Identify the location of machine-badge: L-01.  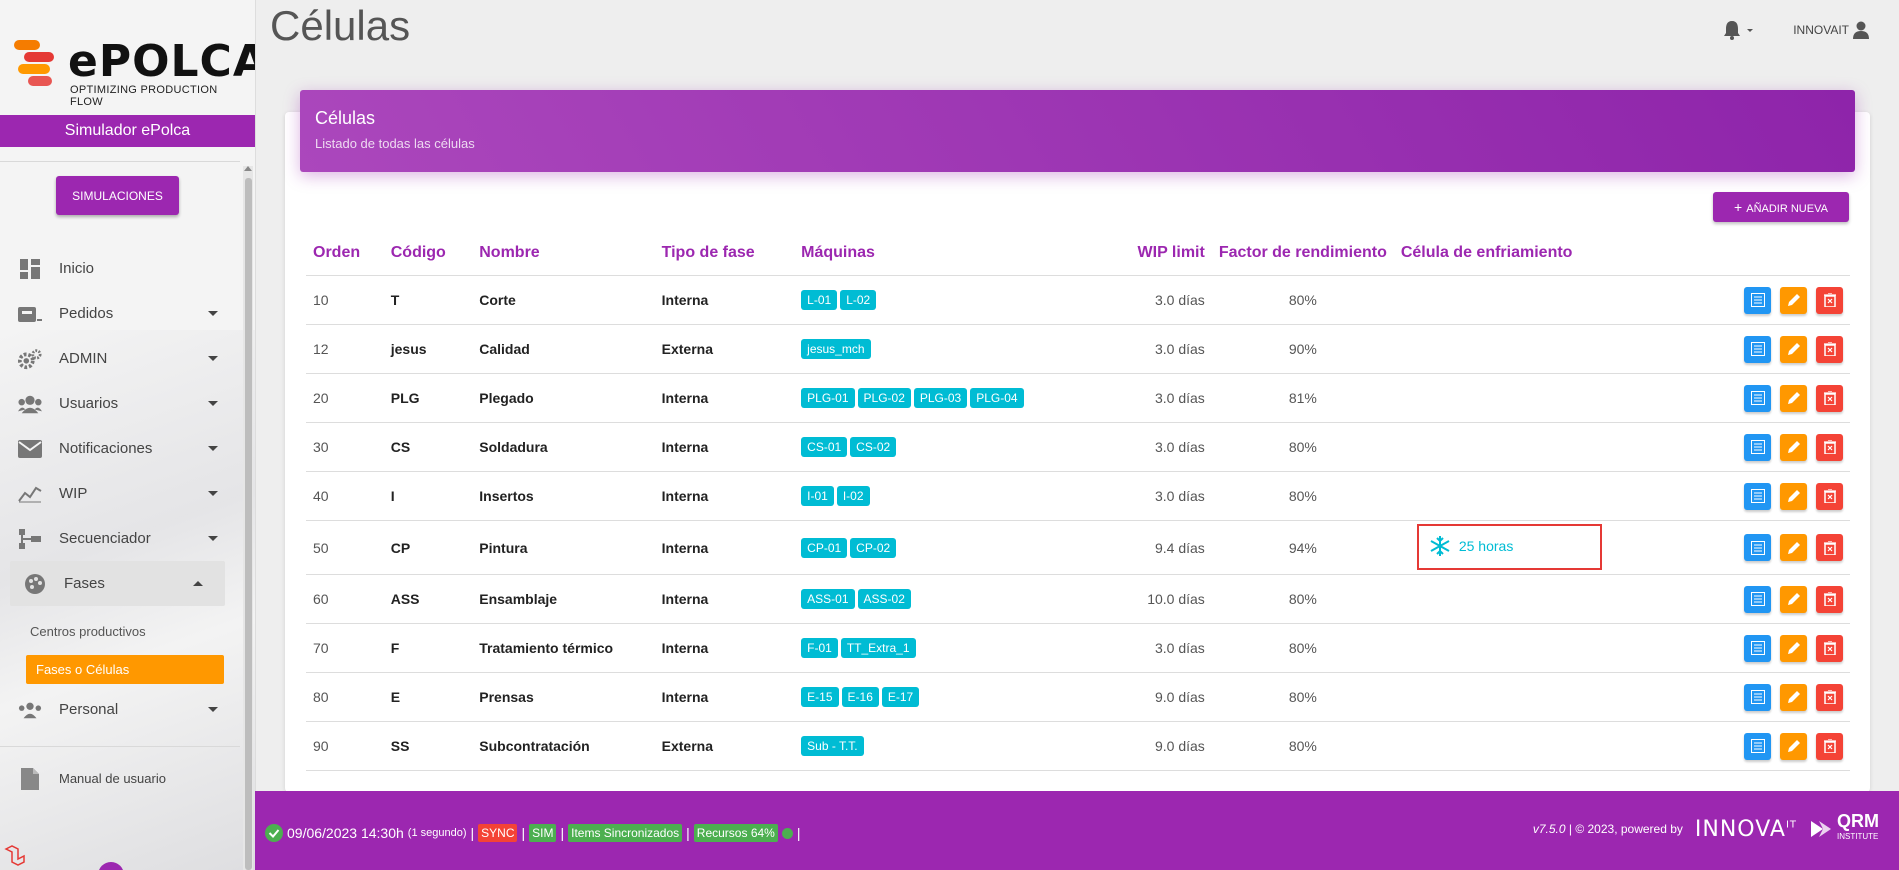
(819, 300).